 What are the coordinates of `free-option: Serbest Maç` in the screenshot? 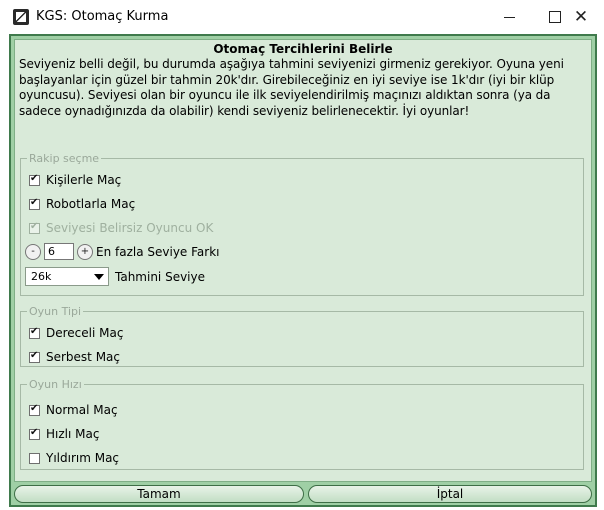 It's located at (74, 357).